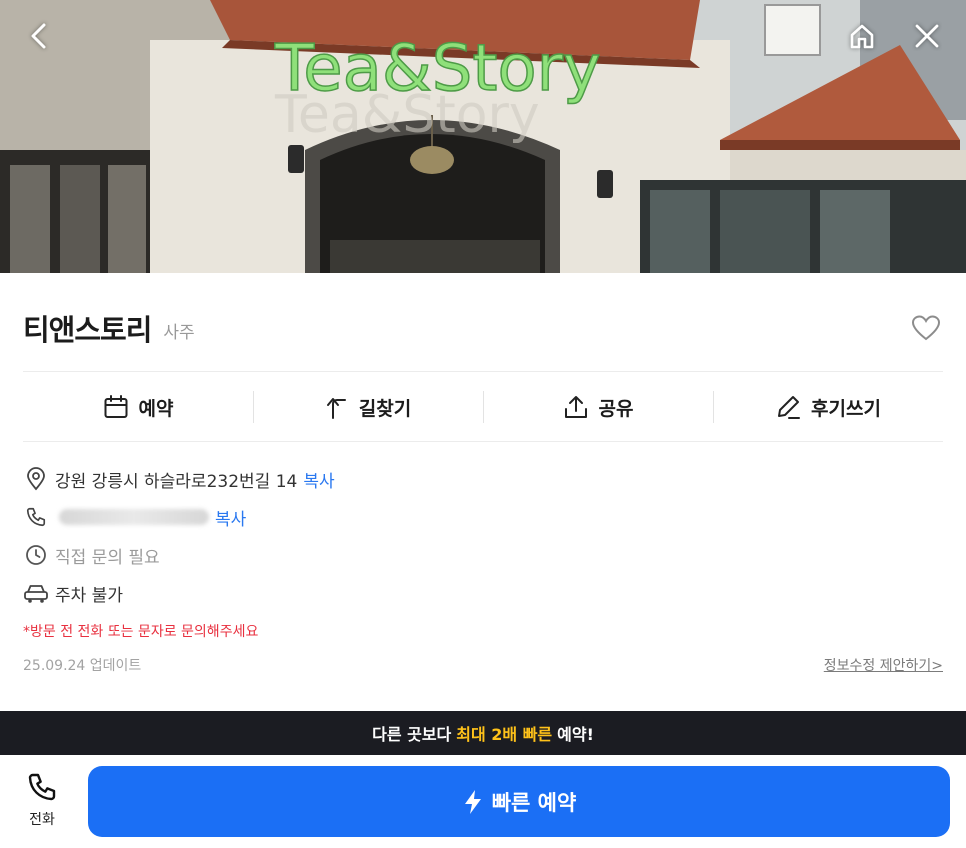  What do you see at coordinates (472, 801) in the screenshot?
I see `lightning-icon` at bounding box center [472, 801].